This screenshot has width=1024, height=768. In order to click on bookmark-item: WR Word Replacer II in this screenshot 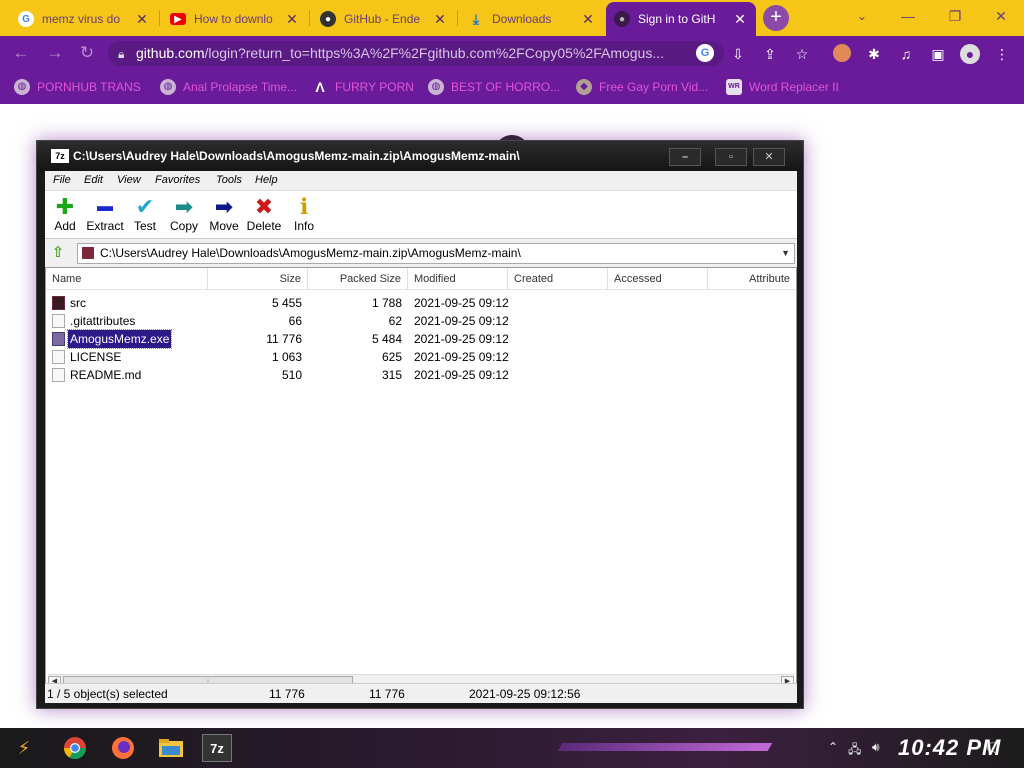, I will do `click(782, 87)`.